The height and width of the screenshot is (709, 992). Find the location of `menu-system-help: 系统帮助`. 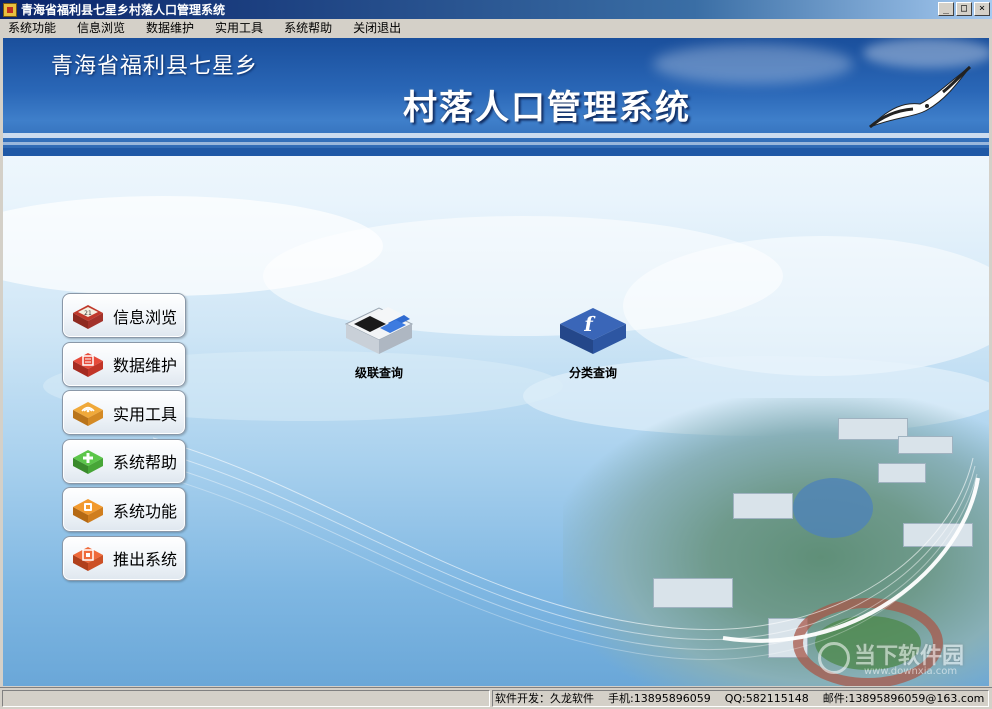

menu-system-help: 系统帮助 is located at coordinates (308, 28).